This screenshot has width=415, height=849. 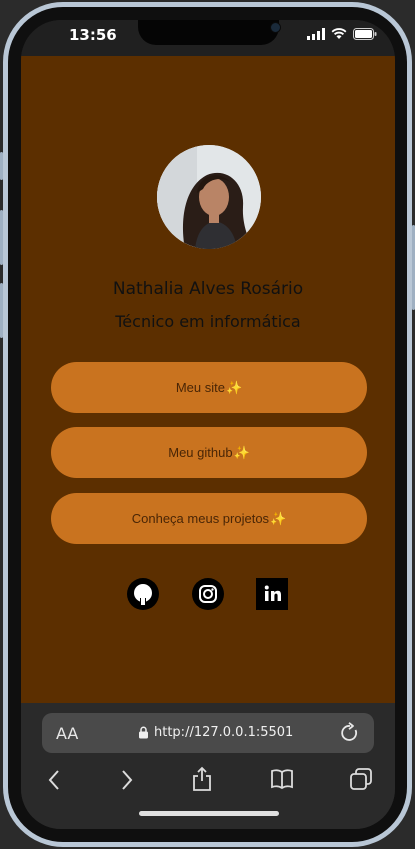 What do you see at coordinates (67, 733) in the screenshot?
I see `text-size-button: AA` at bounding box center [67, 733].